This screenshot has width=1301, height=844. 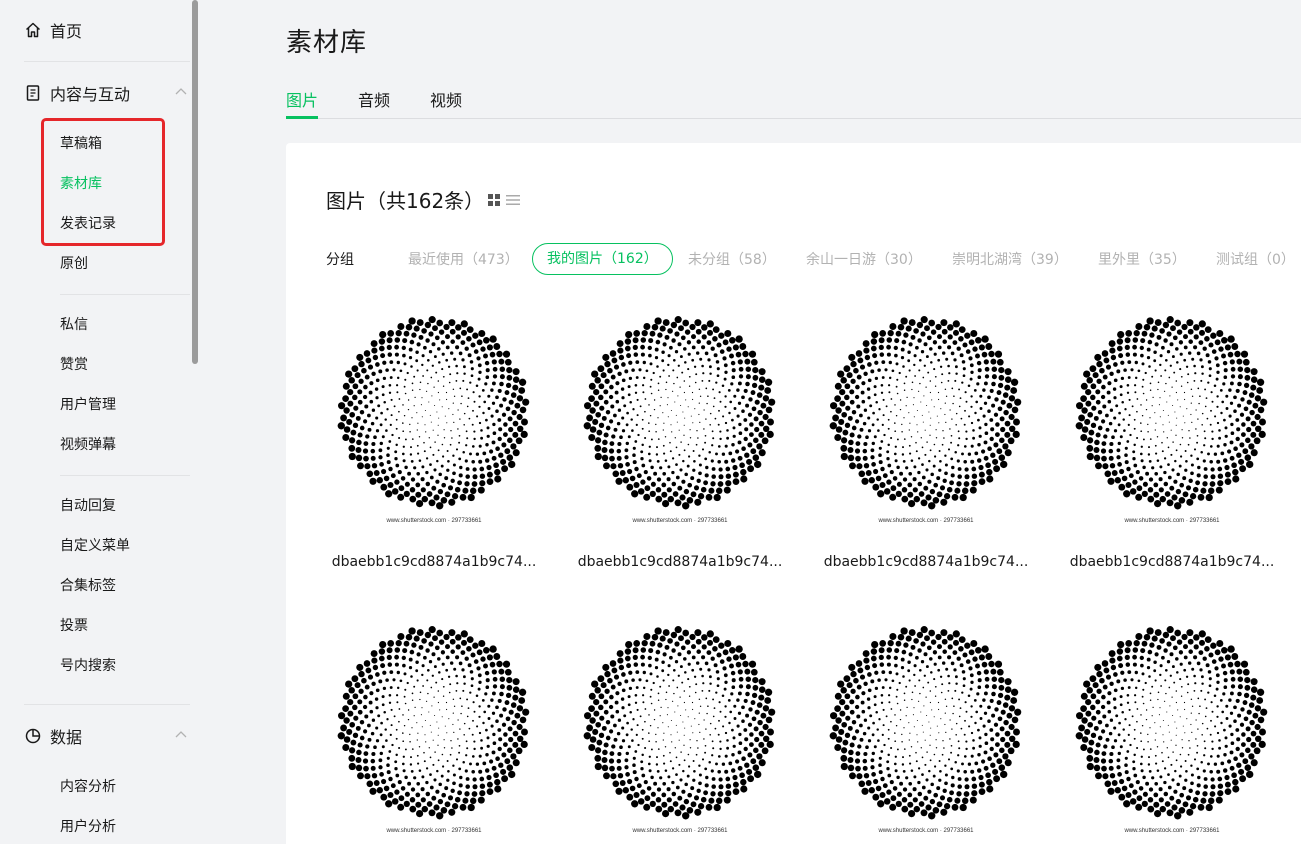 I want to click on tab-bar: 图片 音频 视频, so click(x=793, y=103).